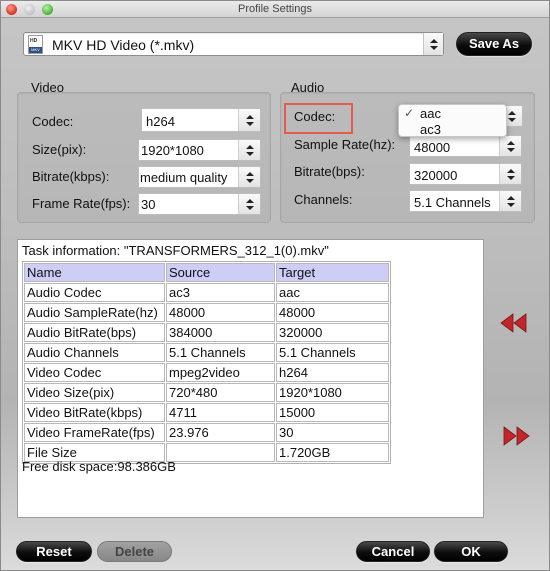  What do you see at coordinates (184, 177) in the screenshot?
I see `video-bitrate-value: medium quality` at bounding box center [184, 177].